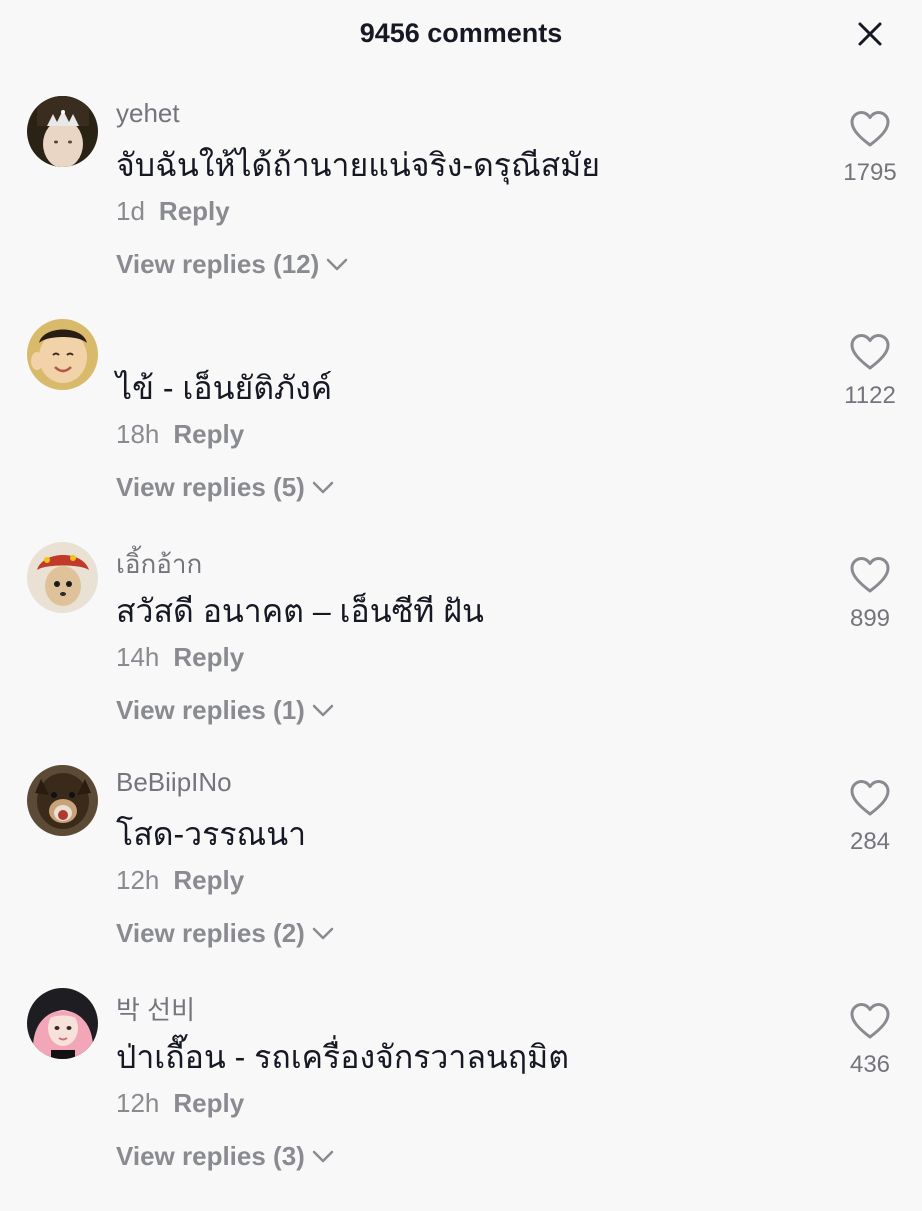 Image resolution: width=922 pixels, height=1211 pixels. Describe the element at coordinates (870, 841) in the screenshot. I see `like-count: 284` at that location.